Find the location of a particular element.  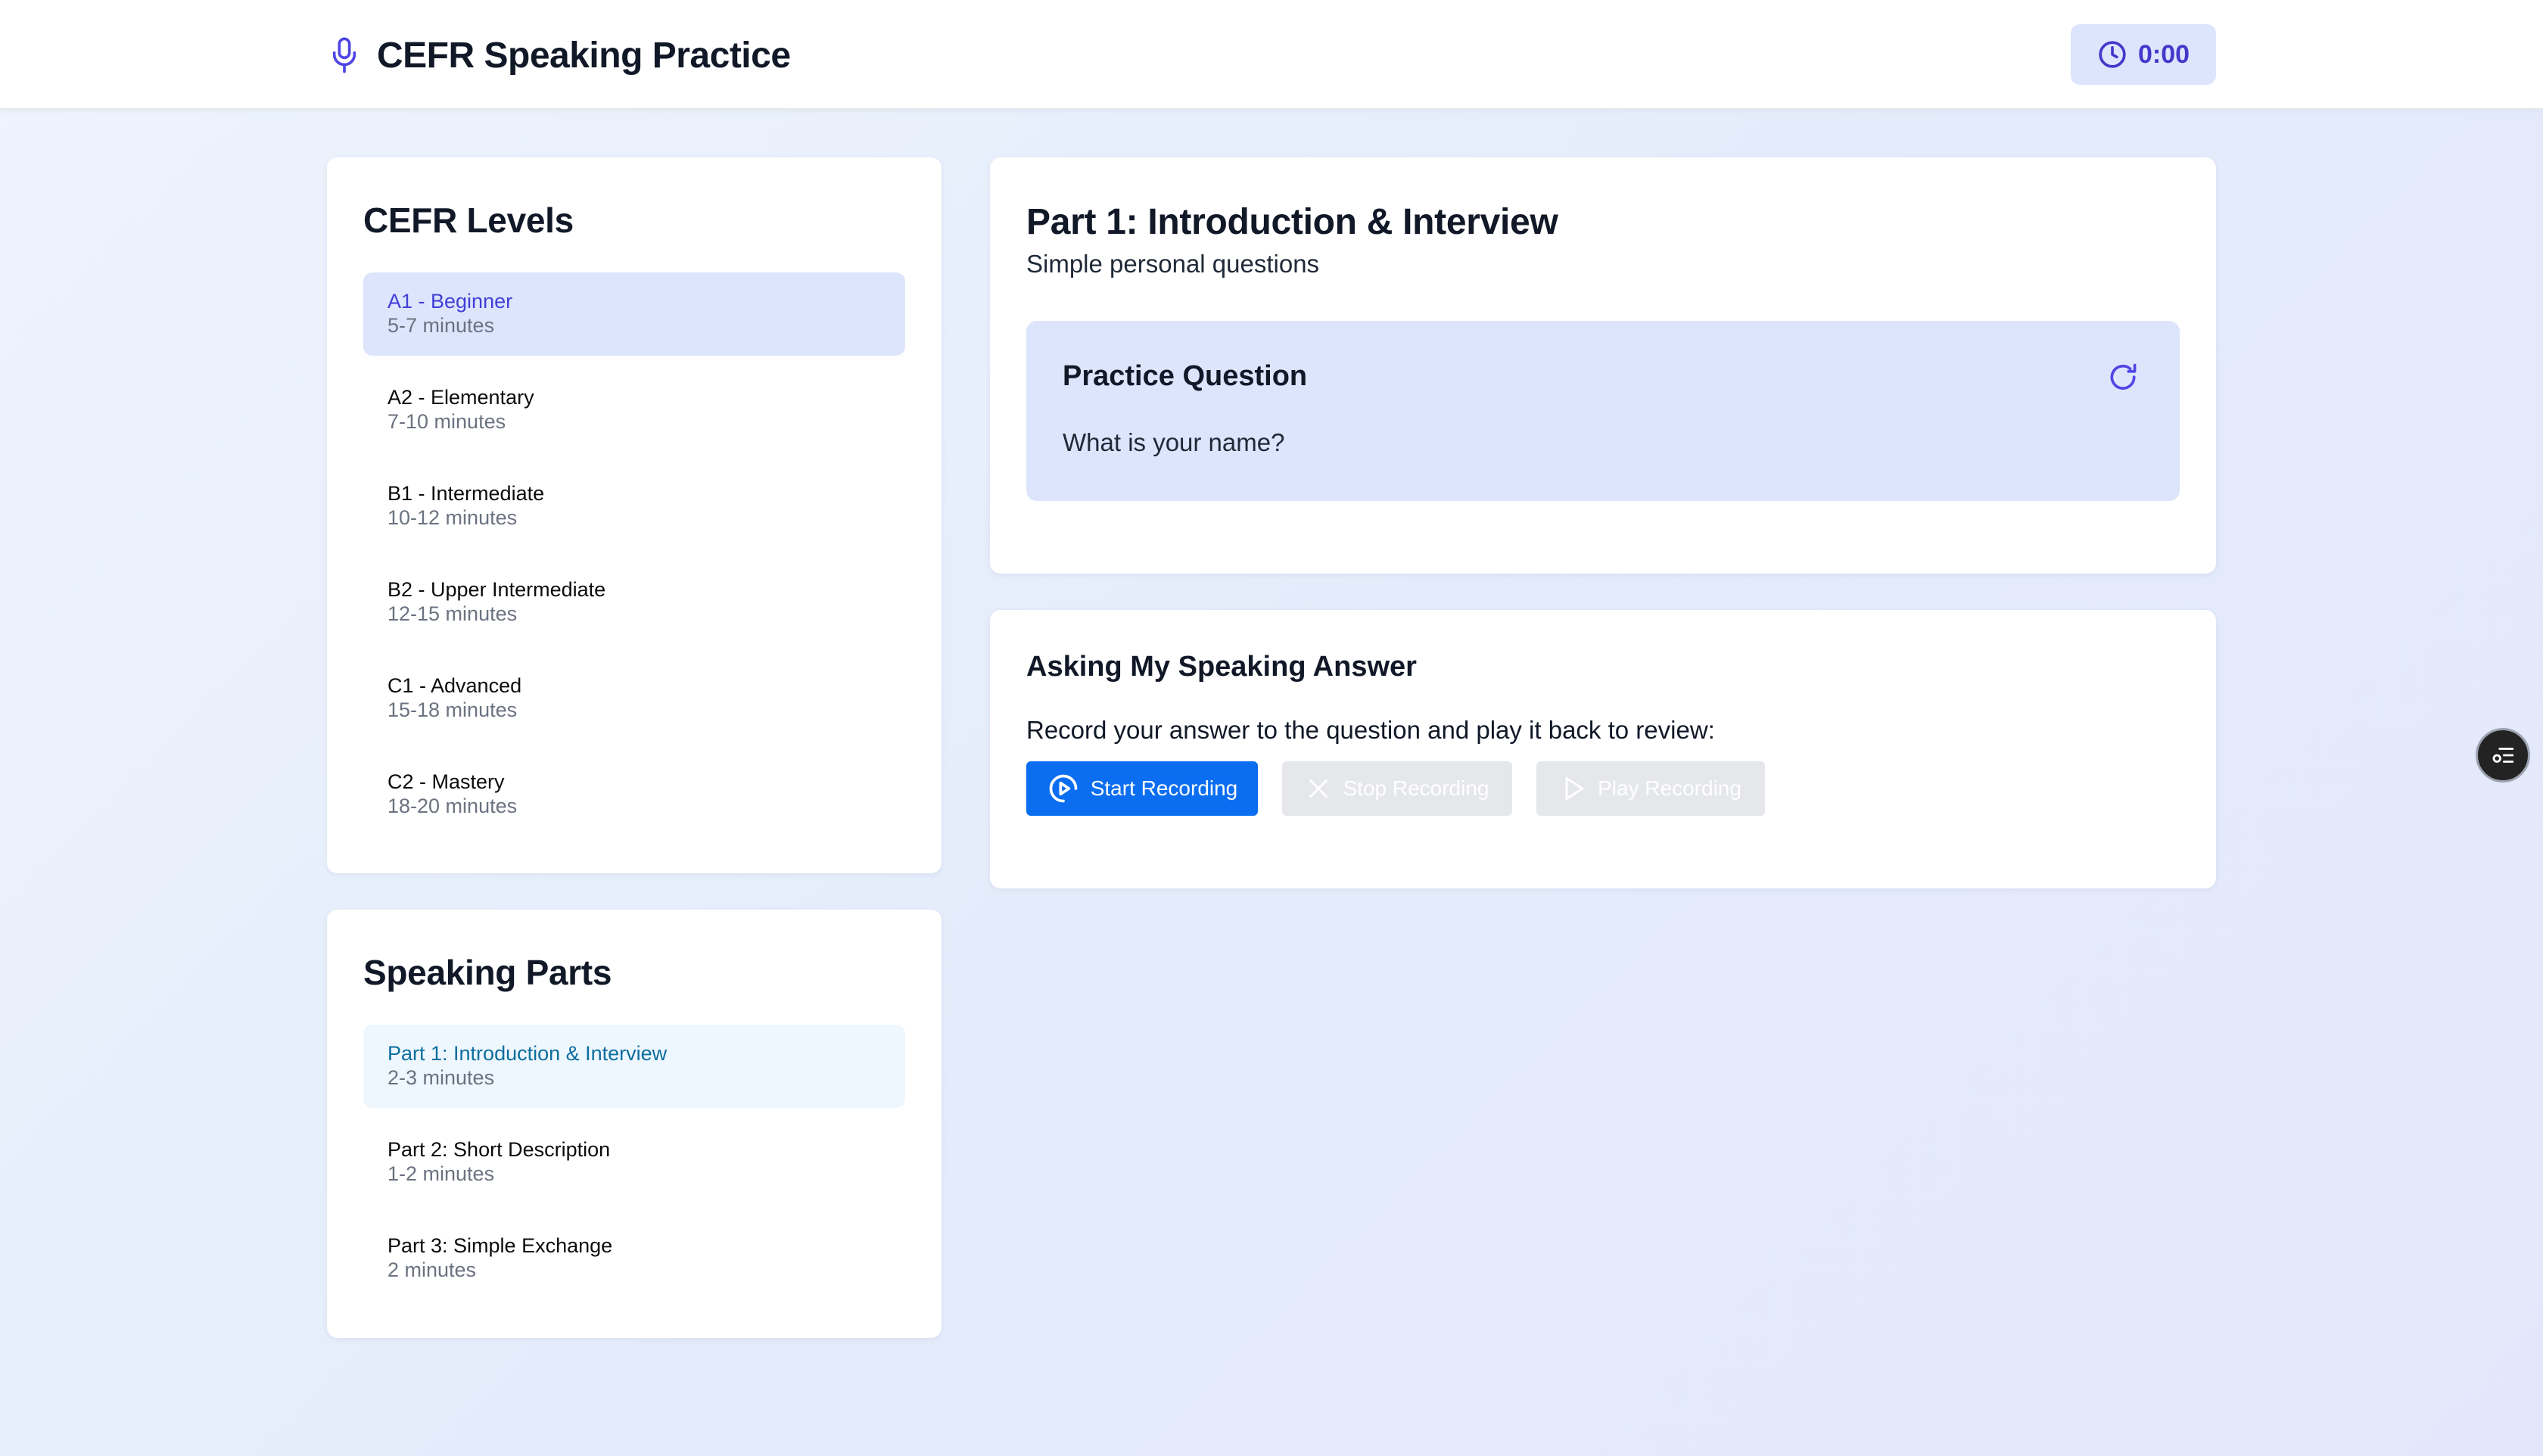

app-title: CEFR Speaking Practice is located at coordinates (584, 55).